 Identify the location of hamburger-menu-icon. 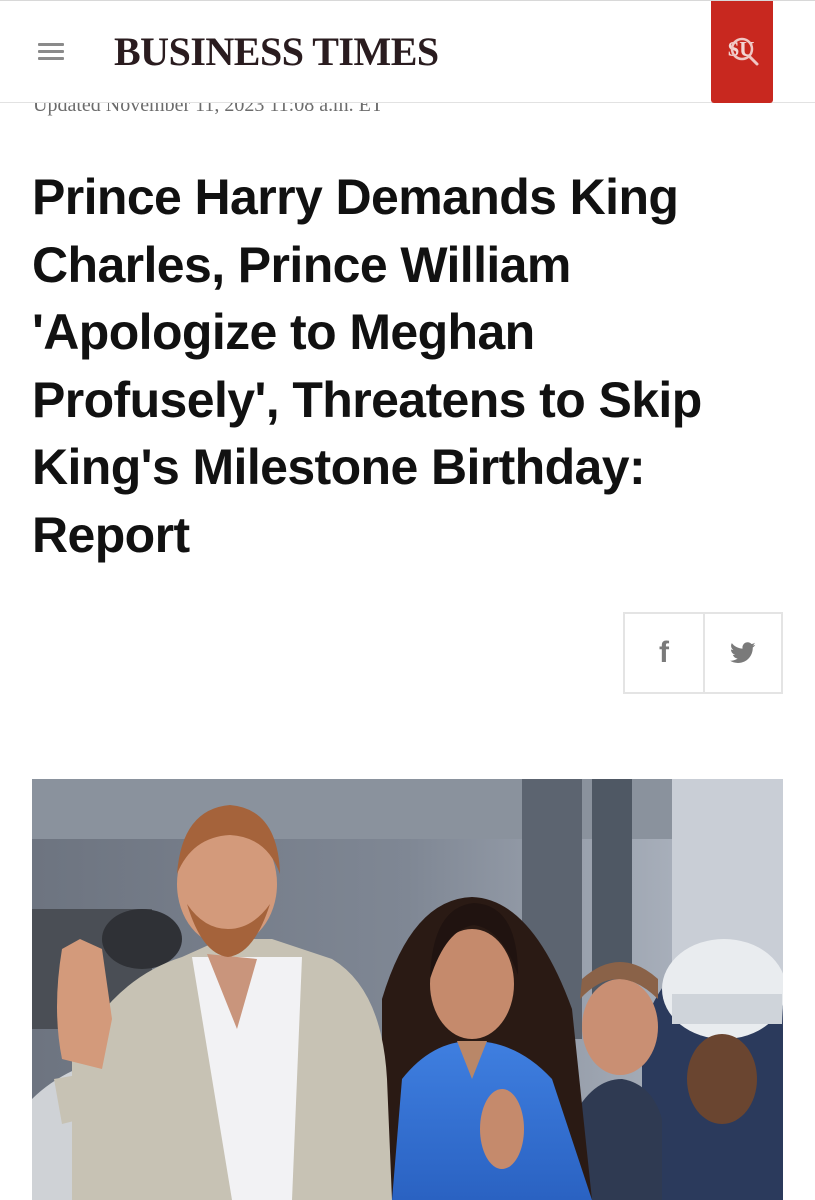
(52, 52).